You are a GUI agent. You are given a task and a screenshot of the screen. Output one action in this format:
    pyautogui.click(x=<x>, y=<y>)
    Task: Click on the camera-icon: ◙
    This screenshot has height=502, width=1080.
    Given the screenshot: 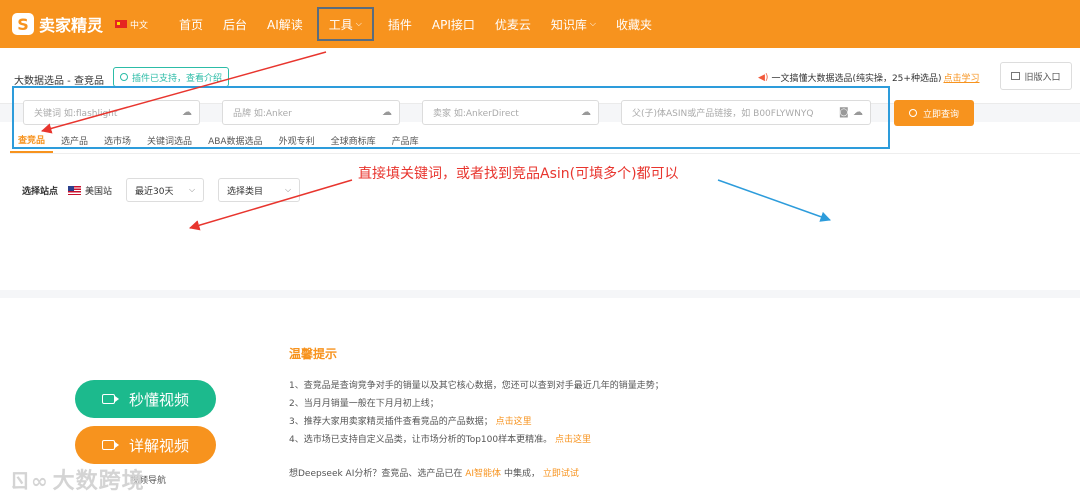 What is the action you would take?
    pyautogui.click(x=844, y=112)
    